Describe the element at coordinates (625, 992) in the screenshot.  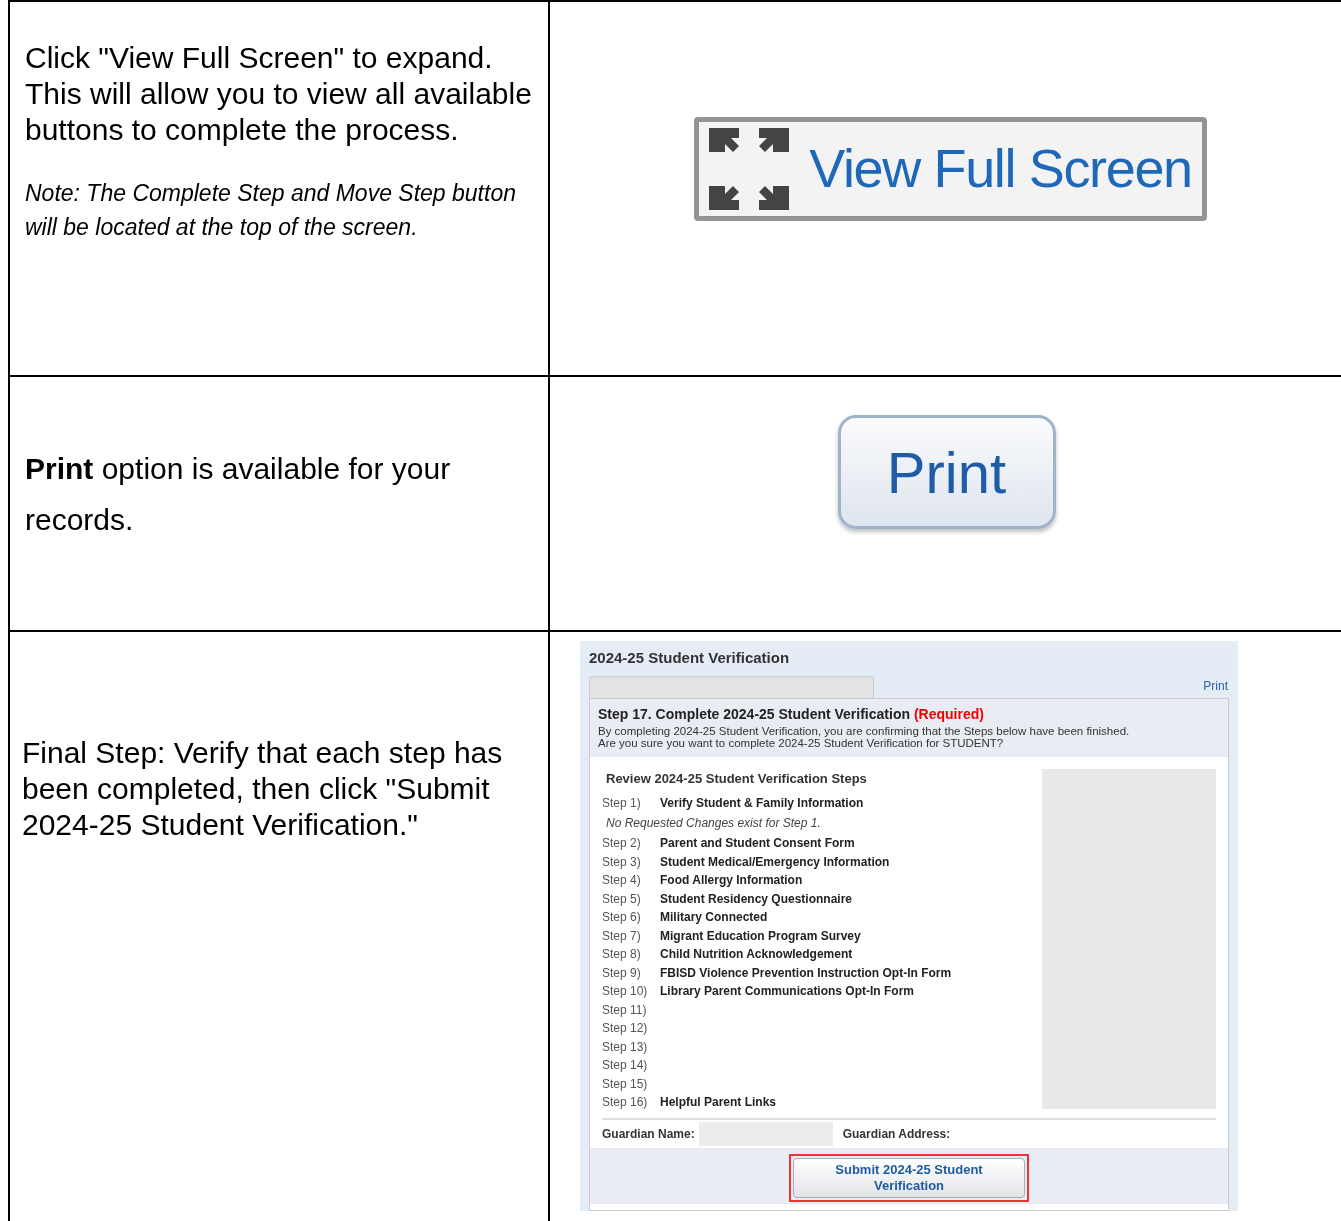
I see `step-number: Step 10)` at that location.